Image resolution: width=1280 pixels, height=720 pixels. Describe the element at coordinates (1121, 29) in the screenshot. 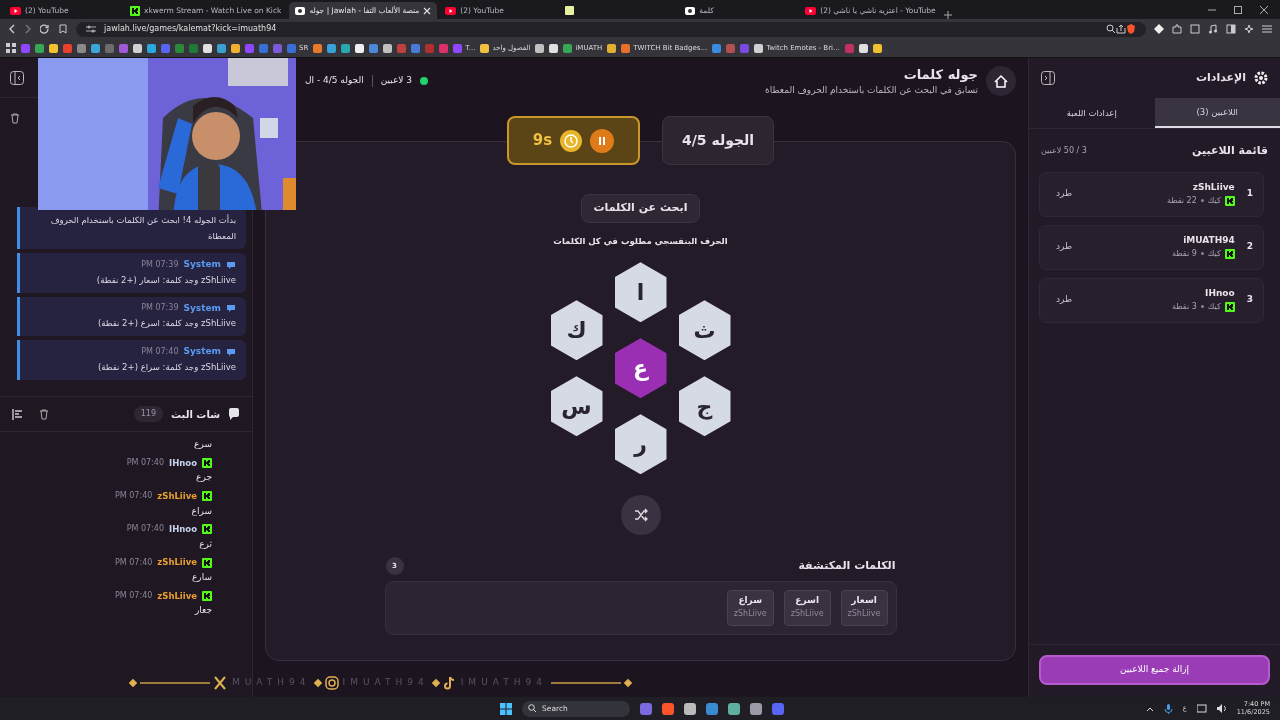

I see `share-icon` at that location.